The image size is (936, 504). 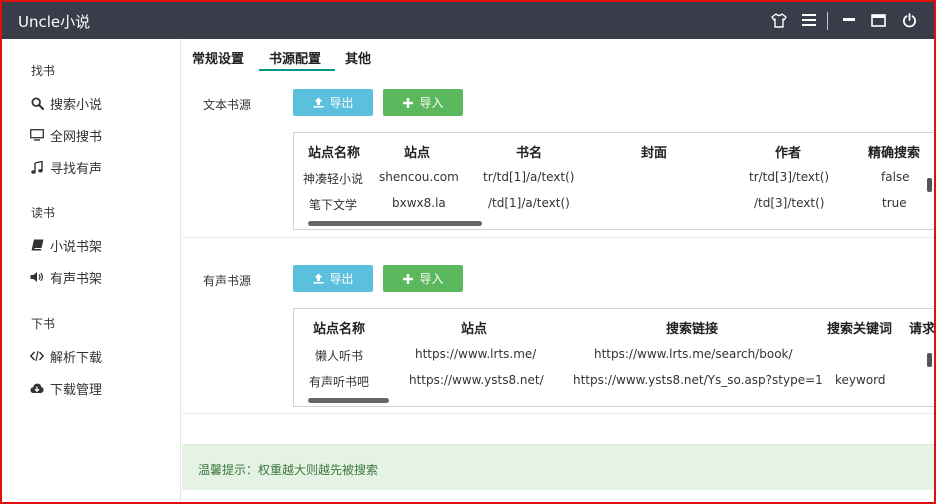 I want to click on titlebar-divider, so click(x=827, y=21).